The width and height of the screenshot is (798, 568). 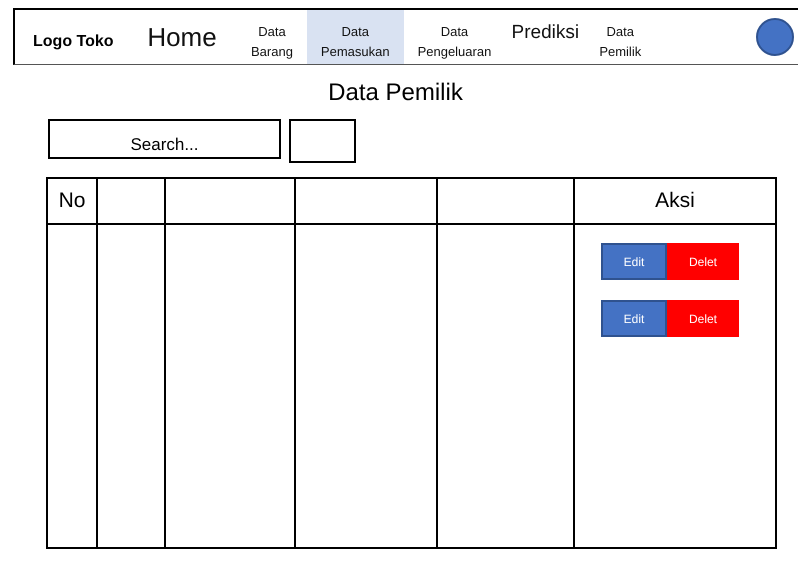 I want to click on avatar-icon, so click(x=775, y=37).